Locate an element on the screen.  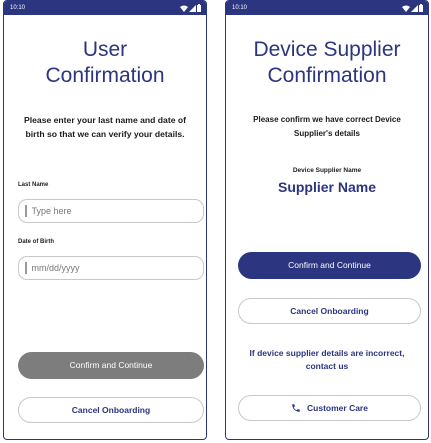
instructions-part: and is located at coordinates (147, 120).